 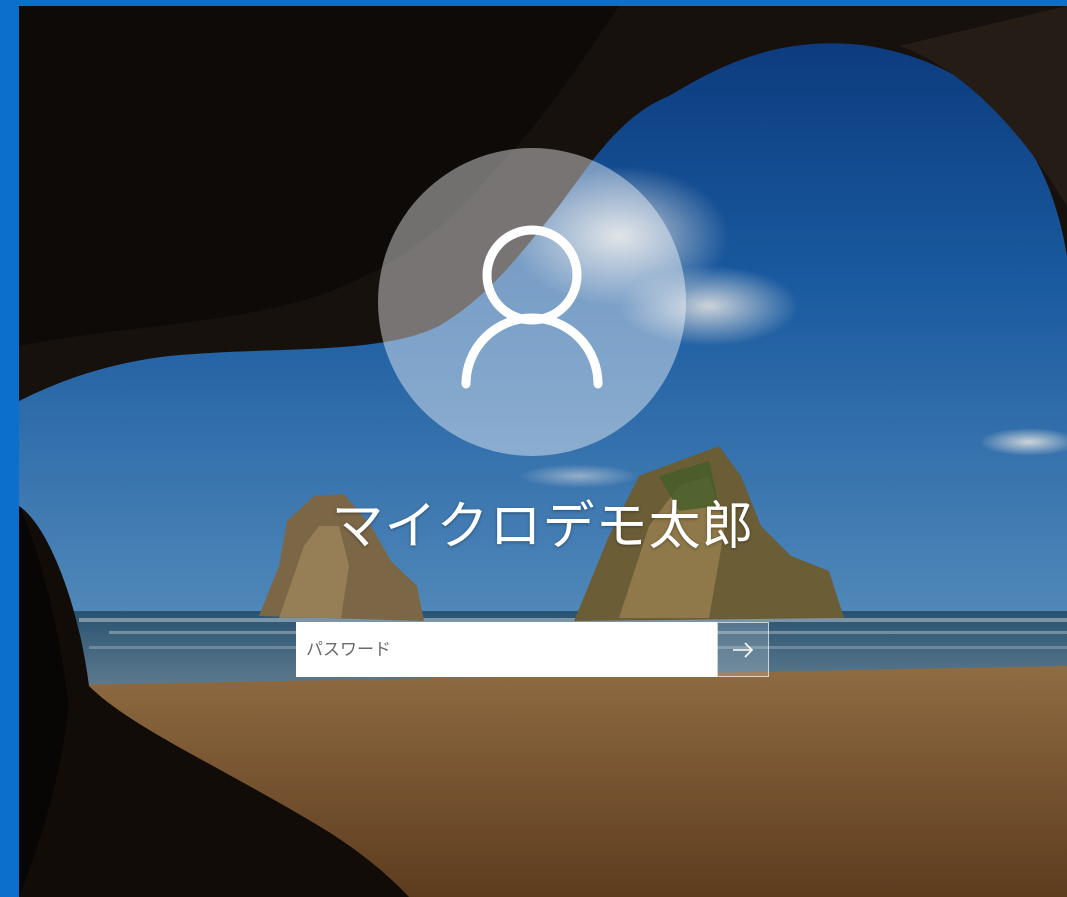 What do you see at coordinates (532, 307) in the screenshot?
I see `person-outline-icon` at bounding box center [532, 307].